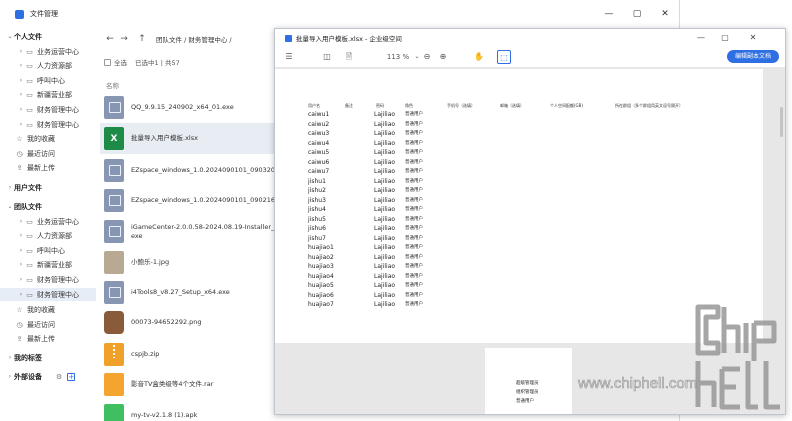  I want to click on sidebar-section: › 外部设备 ⚙ +, so click(48, 376).